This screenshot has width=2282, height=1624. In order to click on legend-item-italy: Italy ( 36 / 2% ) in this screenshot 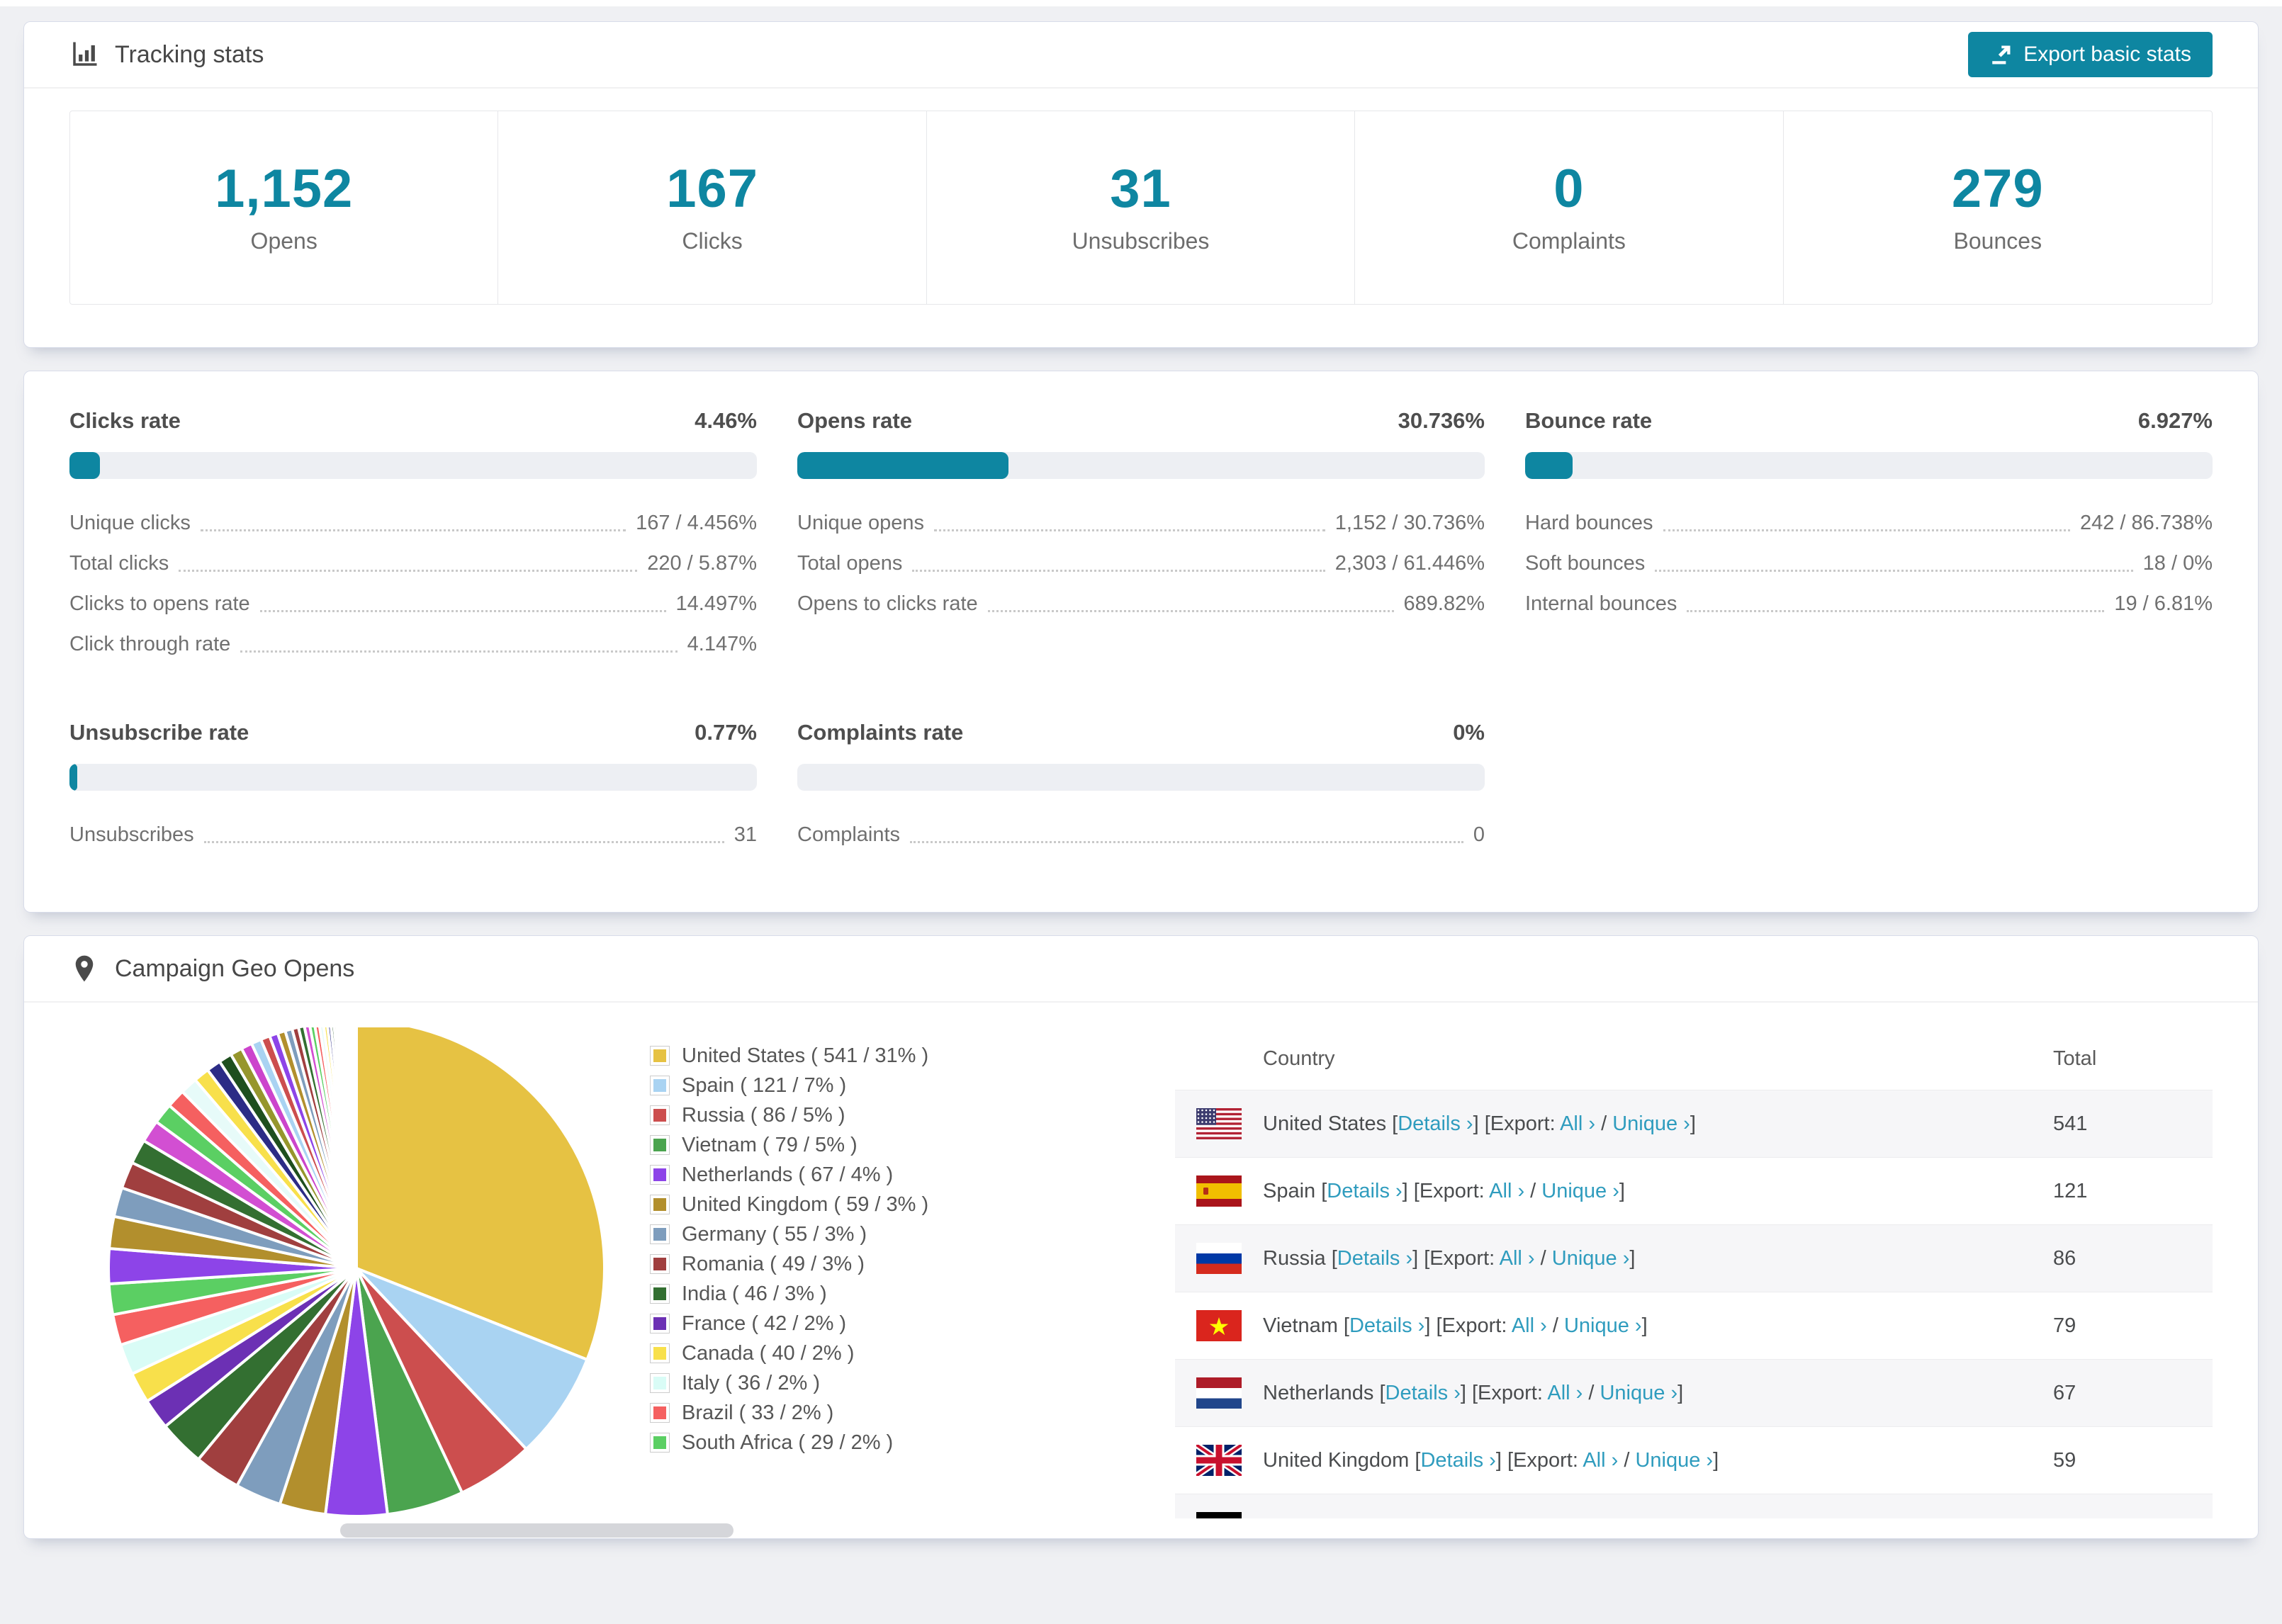, I will do `click(913, 1383)`.